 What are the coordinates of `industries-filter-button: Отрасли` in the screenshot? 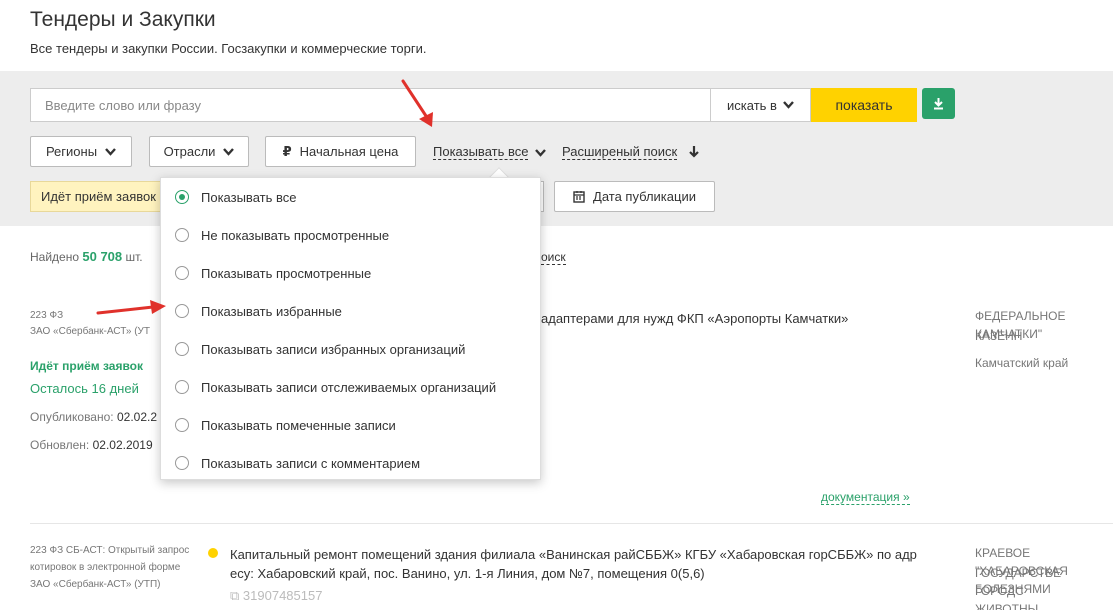 It's located at (199, 151).